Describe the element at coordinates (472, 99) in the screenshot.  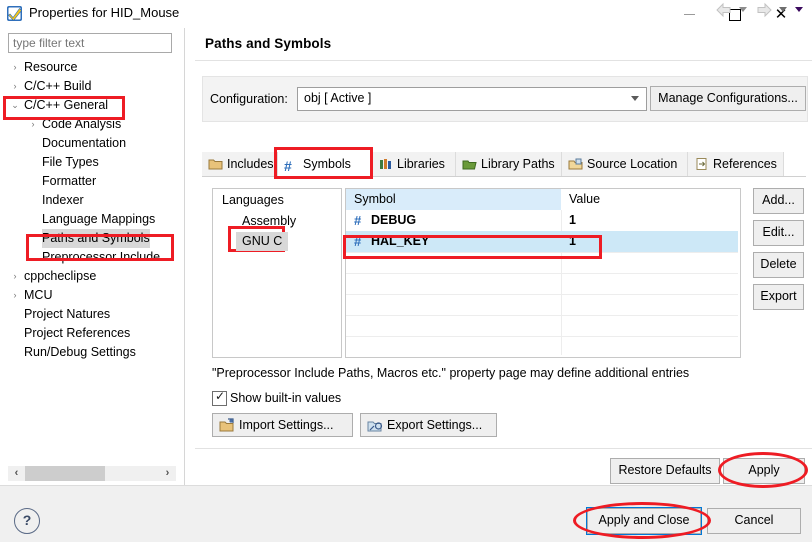
I see `configuration-dropdown: obj [ Active ]` at that location.